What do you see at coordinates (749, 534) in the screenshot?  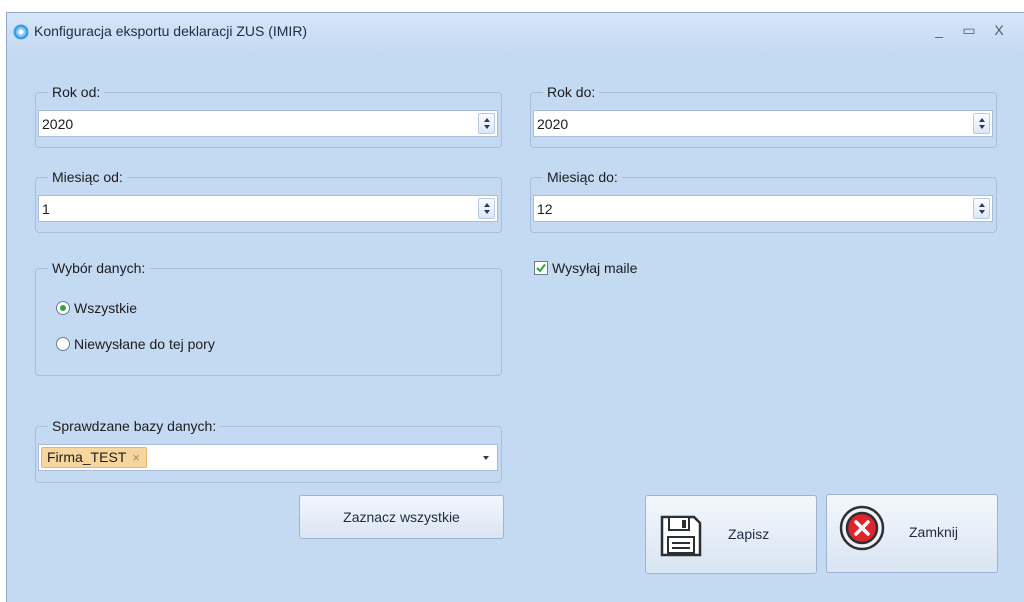 I see `save-button-label: Zapisz` at bounding box center [749, 534].